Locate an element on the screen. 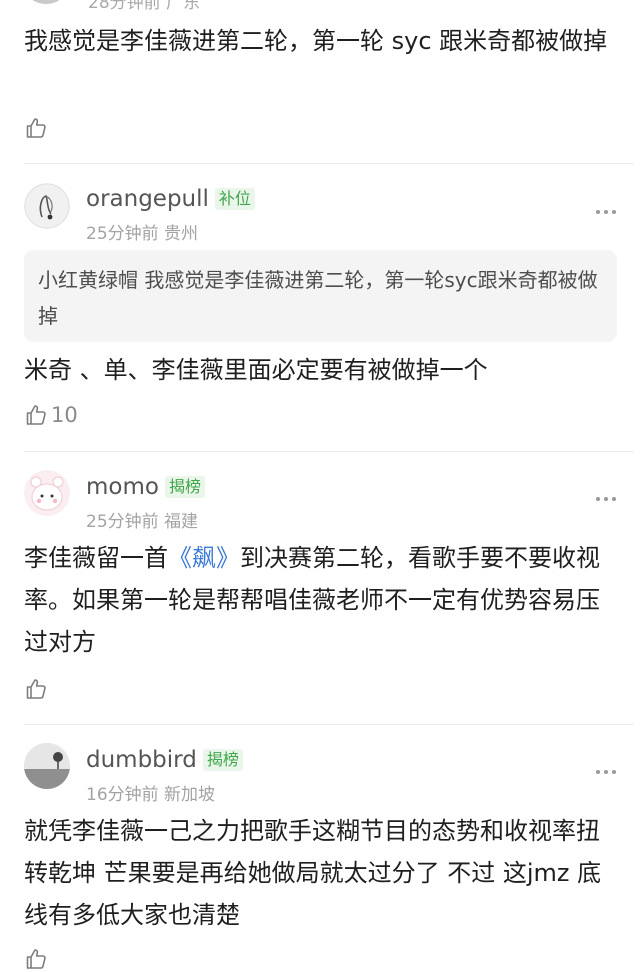  comment-location: 贵州 is located at coordinates (181, 234).